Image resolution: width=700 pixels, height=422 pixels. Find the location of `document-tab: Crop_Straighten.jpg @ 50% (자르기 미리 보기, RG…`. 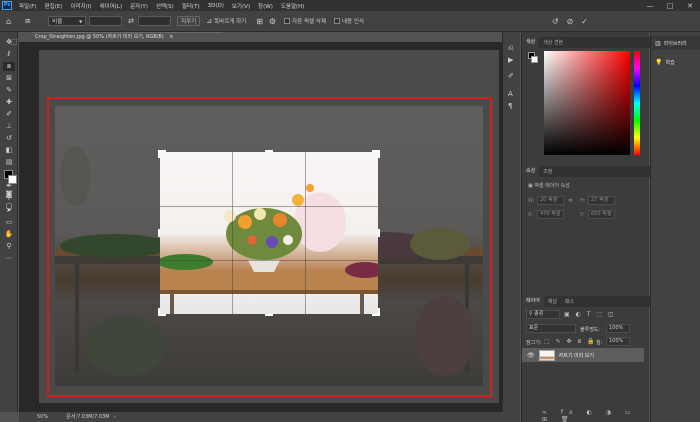

document-tab: Crop_Straighten.jpg @ 50% (자르기 미리 보기, RG… is located at coordinates (127, 37).